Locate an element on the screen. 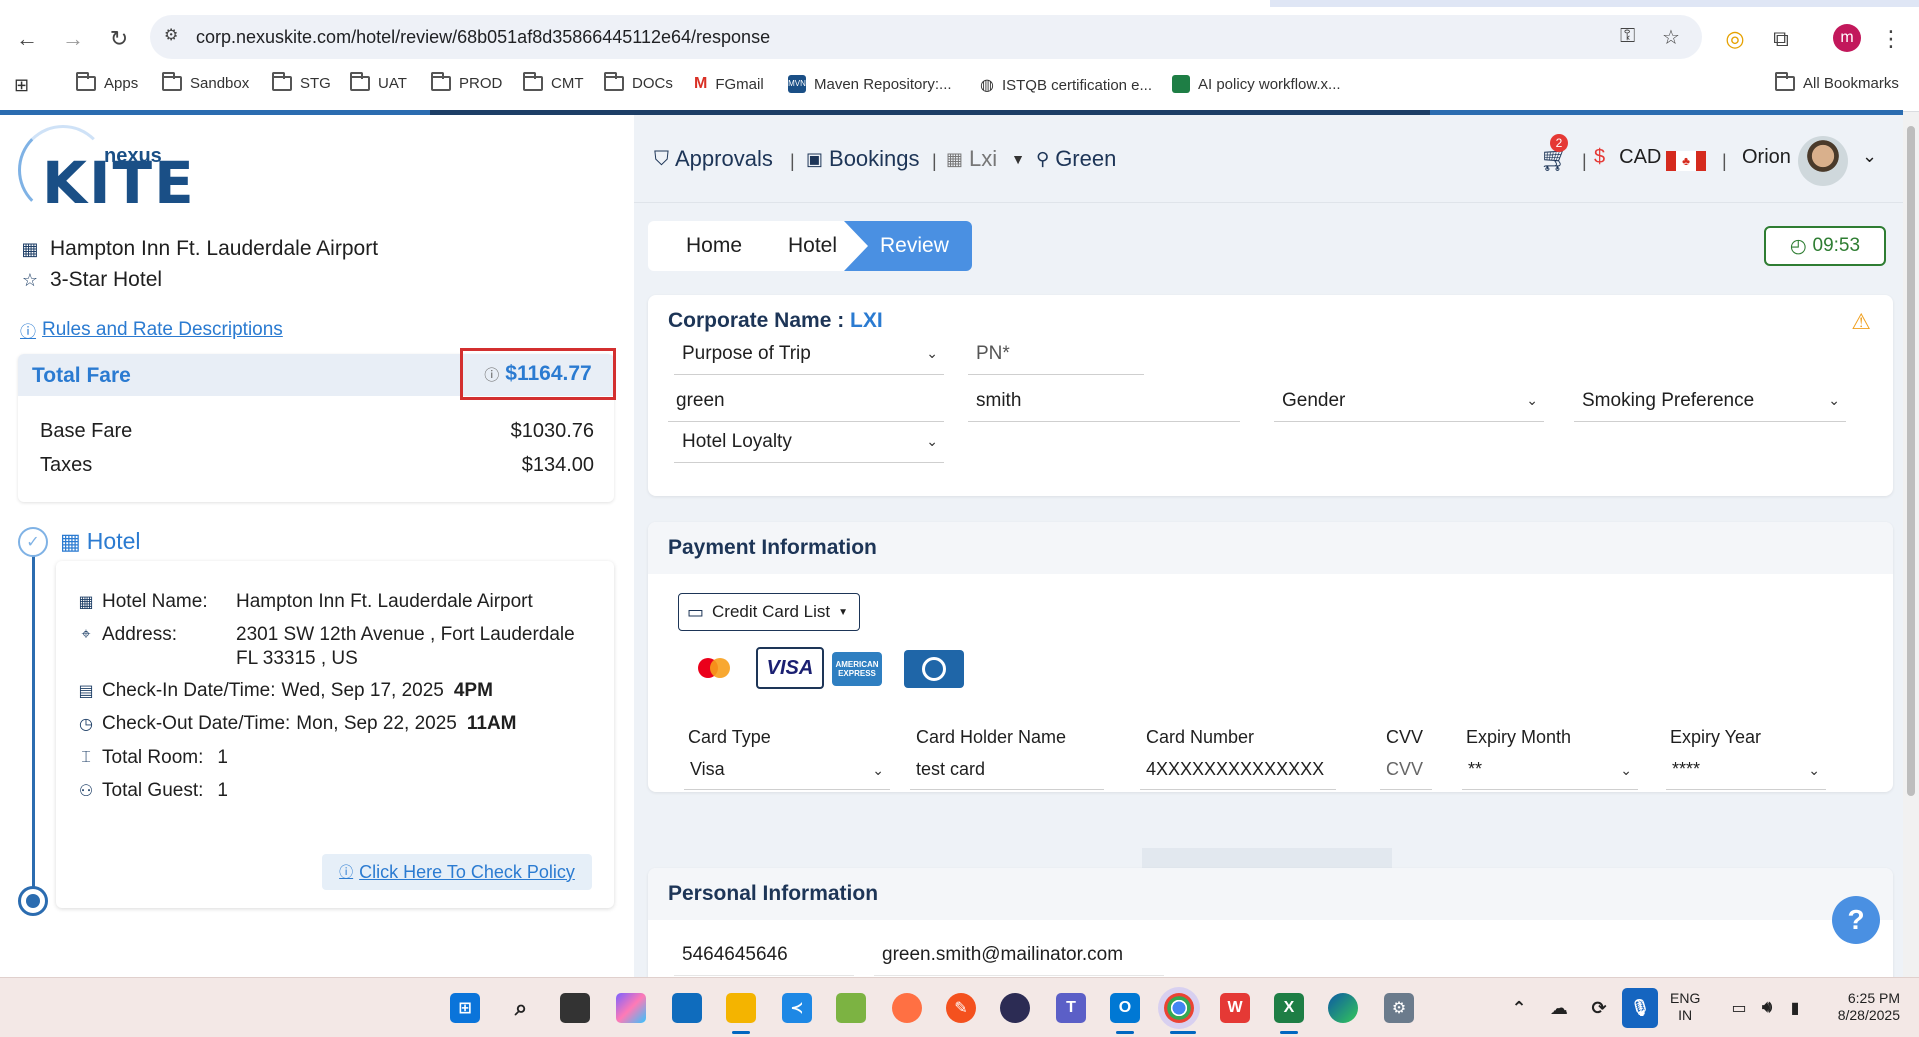 This screenshot has height=1037, width=1919. bookings-nav: ▣ Bookings is located at coordinates (863, 159).